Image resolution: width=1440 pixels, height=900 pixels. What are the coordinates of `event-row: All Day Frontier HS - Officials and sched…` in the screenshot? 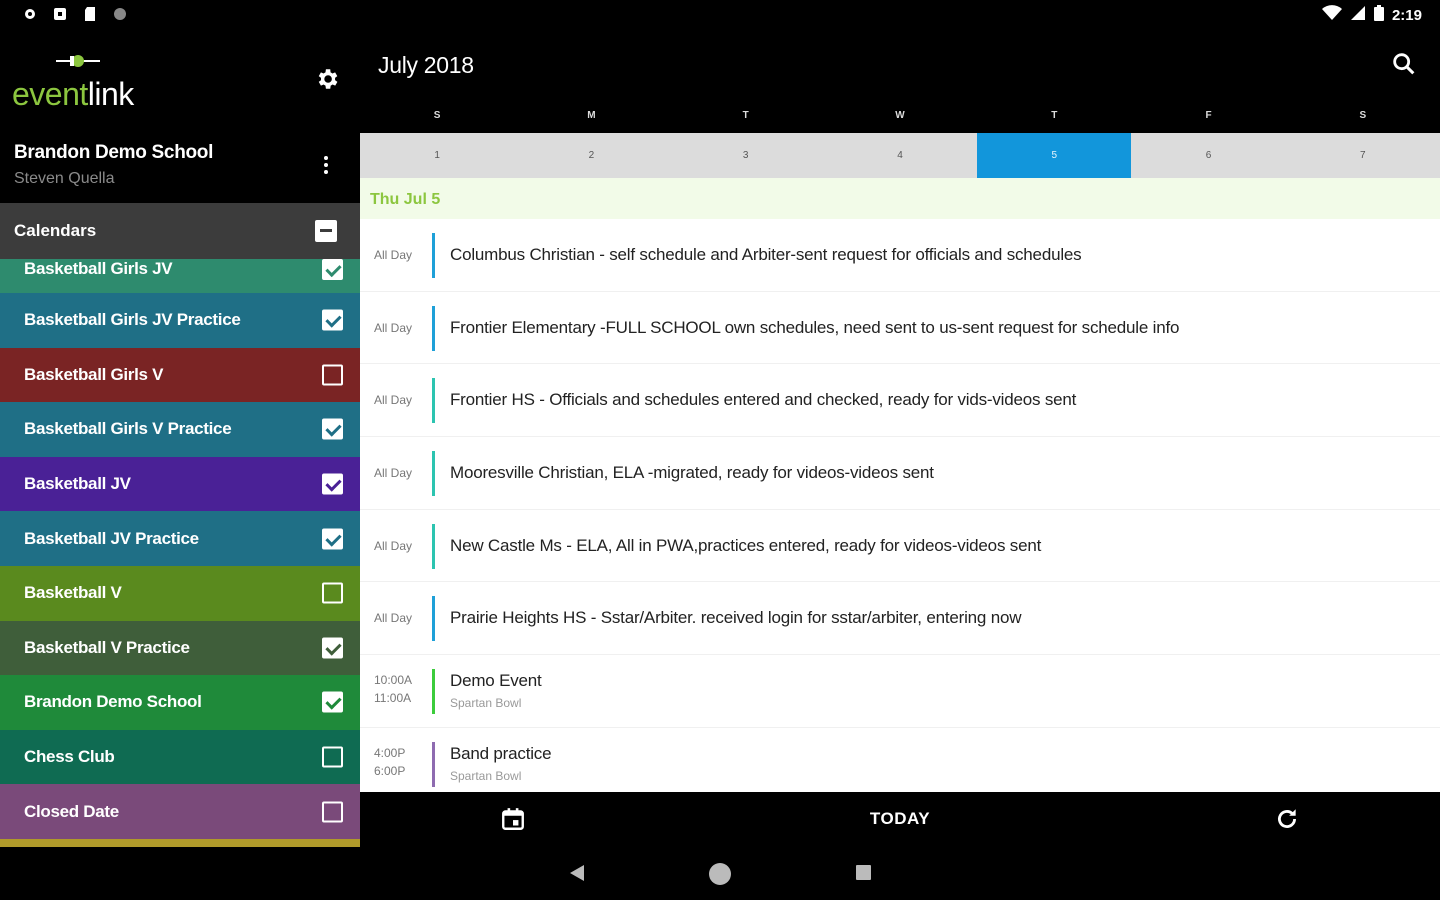 It's located at (900, 401).